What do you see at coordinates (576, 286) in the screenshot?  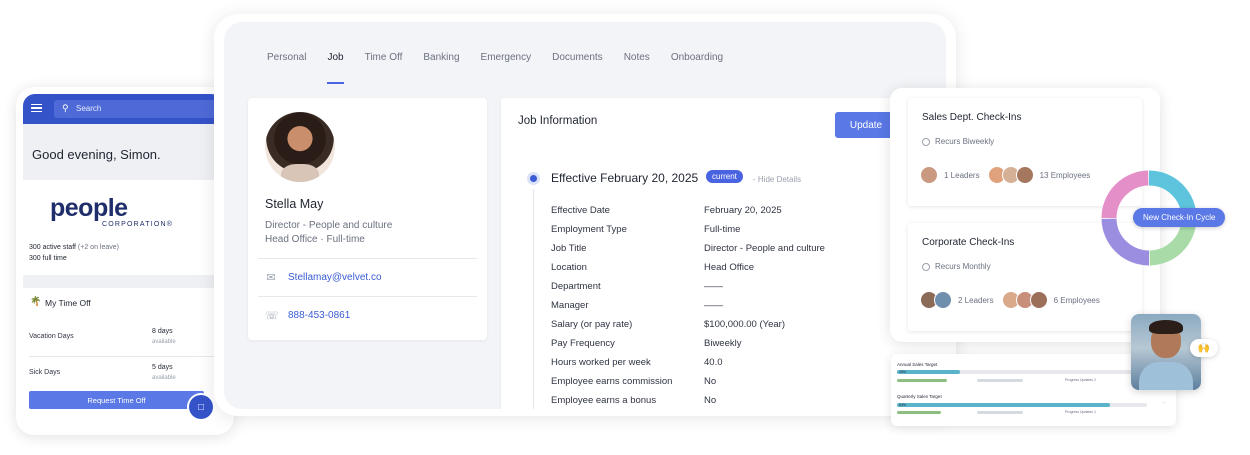 I see `field-label: Department` at bounding box center [576, 286].